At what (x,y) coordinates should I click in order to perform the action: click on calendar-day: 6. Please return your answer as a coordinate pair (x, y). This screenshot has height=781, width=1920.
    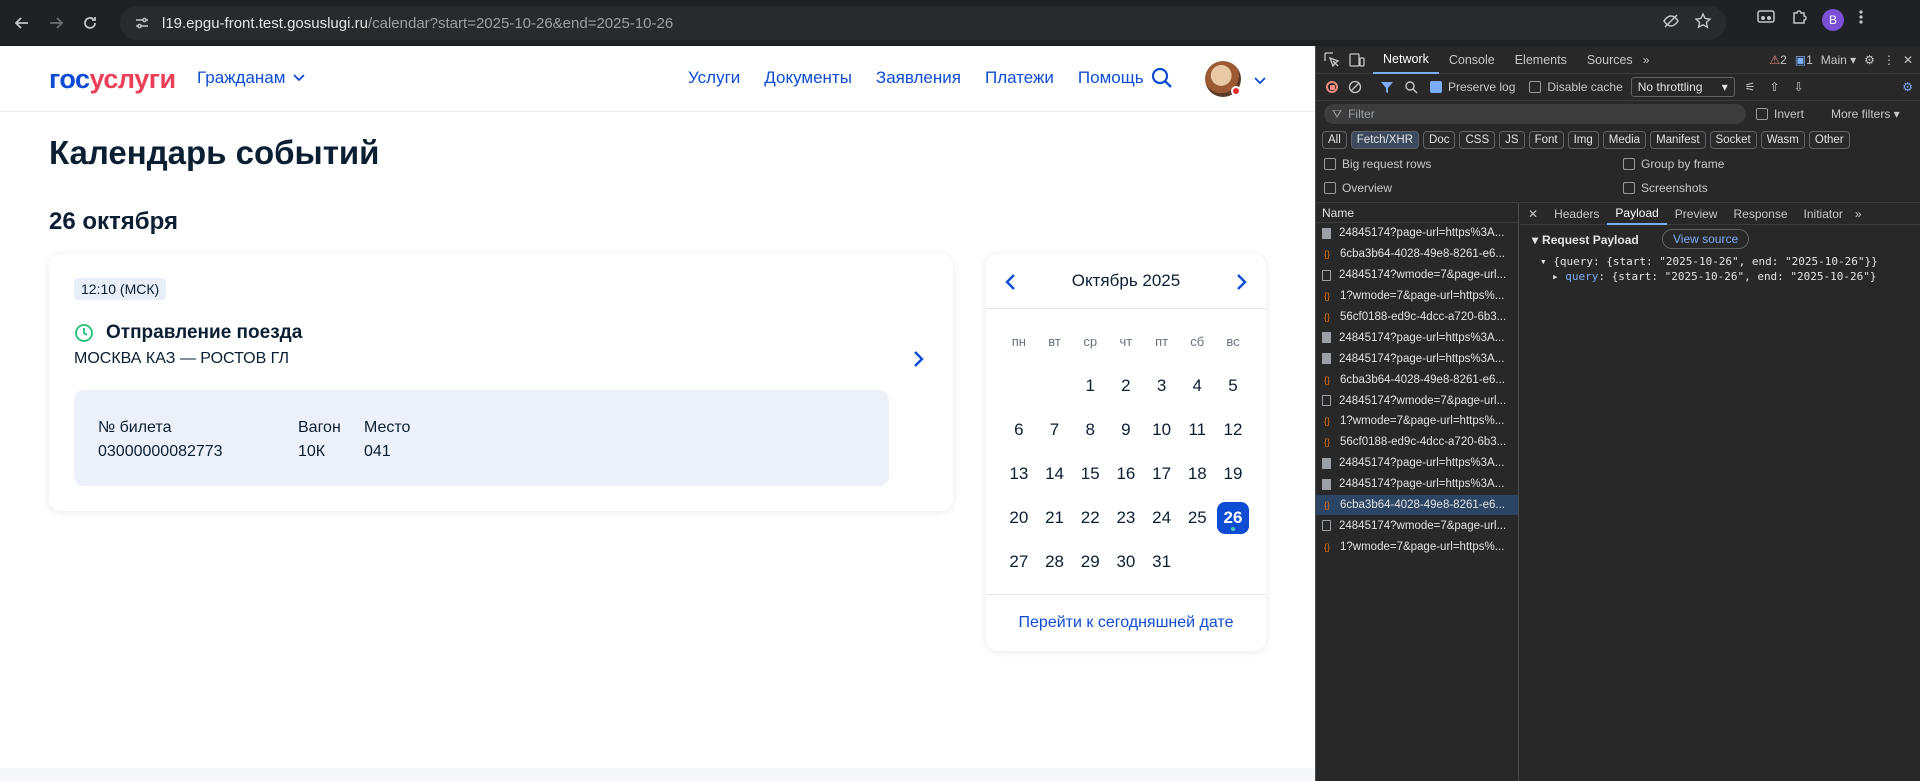
    Looking at the image, I should click on (1019, 430).